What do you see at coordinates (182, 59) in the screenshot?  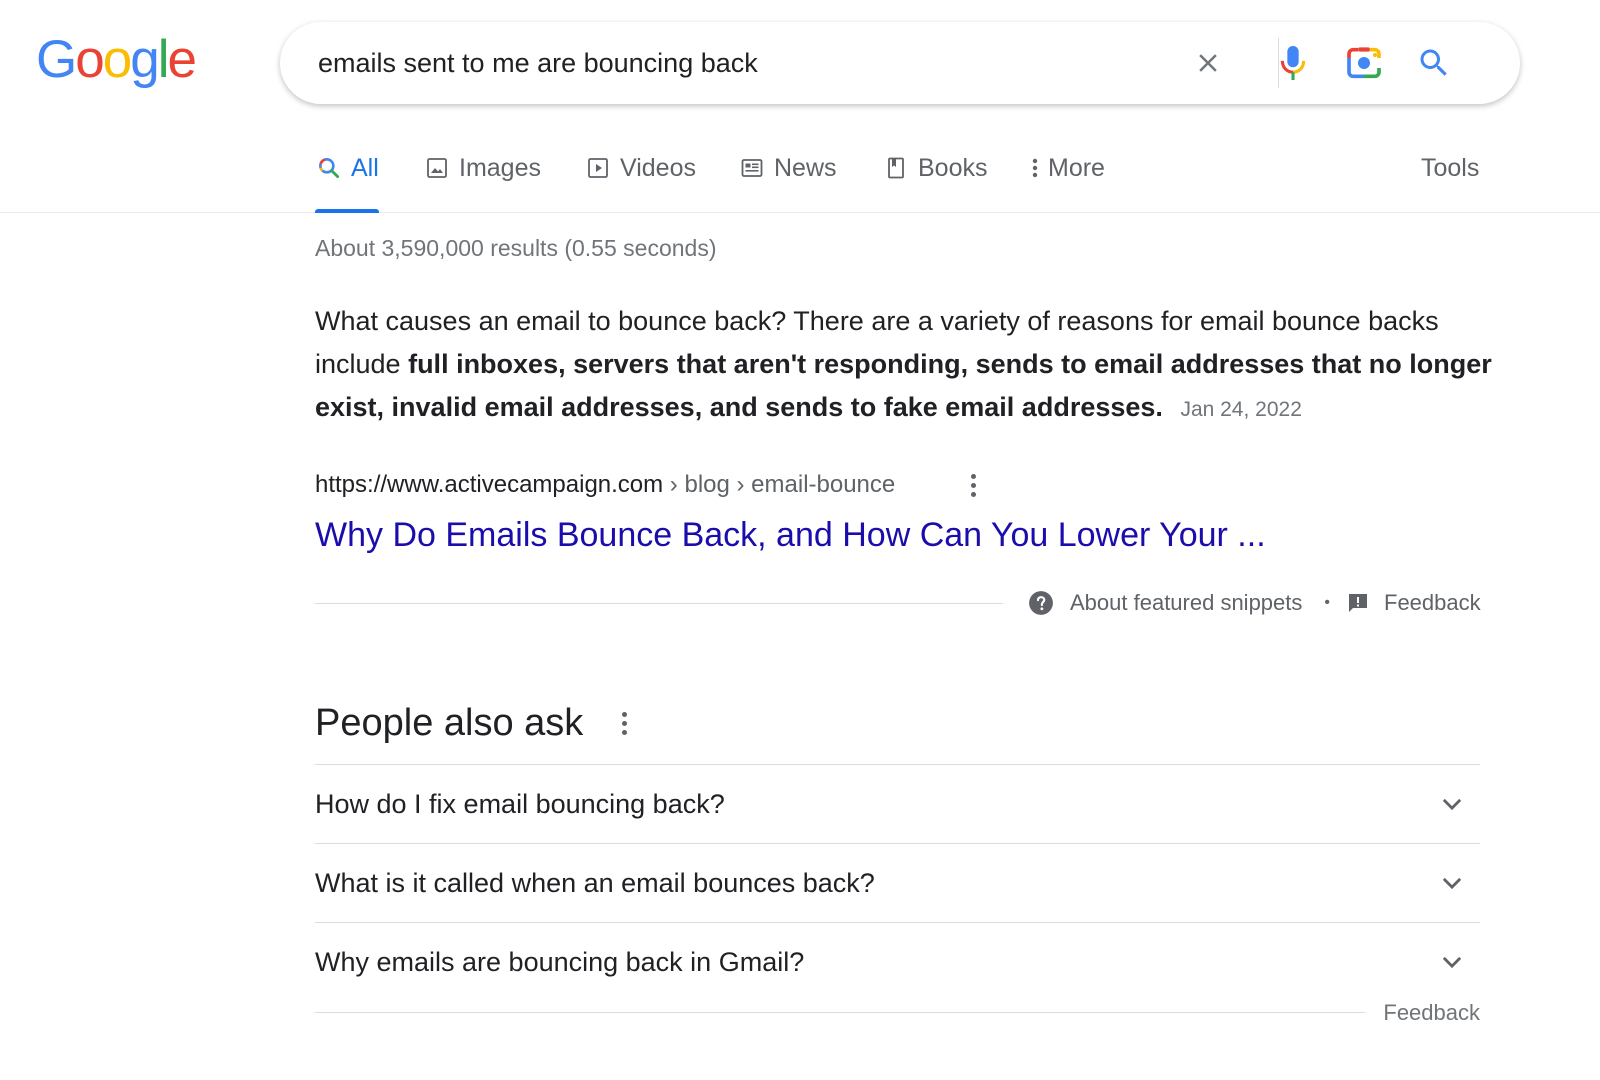 I see `logo-letter: e` at bounding box center [182, 59].